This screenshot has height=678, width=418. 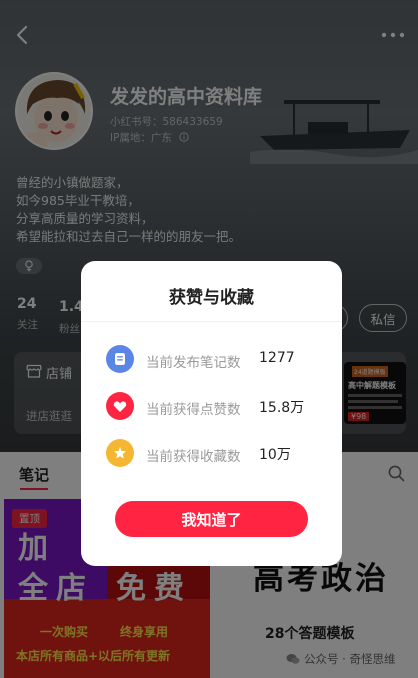 I want to click on row-value: 10万, so click(x=275, y=455).